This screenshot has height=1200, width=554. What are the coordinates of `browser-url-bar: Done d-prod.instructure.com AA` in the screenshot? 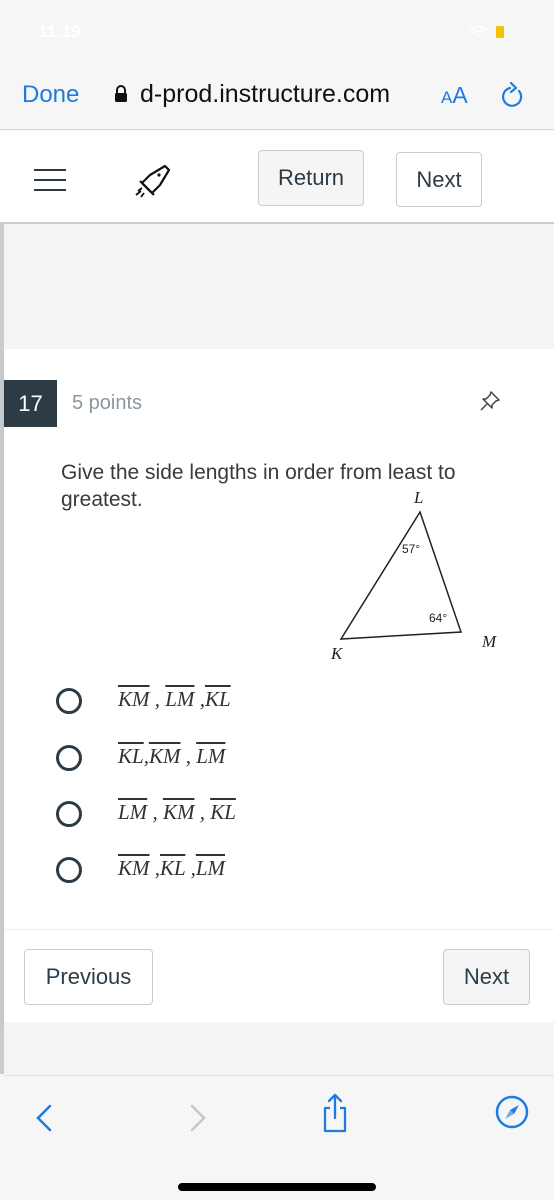 It's located at (277, 95).